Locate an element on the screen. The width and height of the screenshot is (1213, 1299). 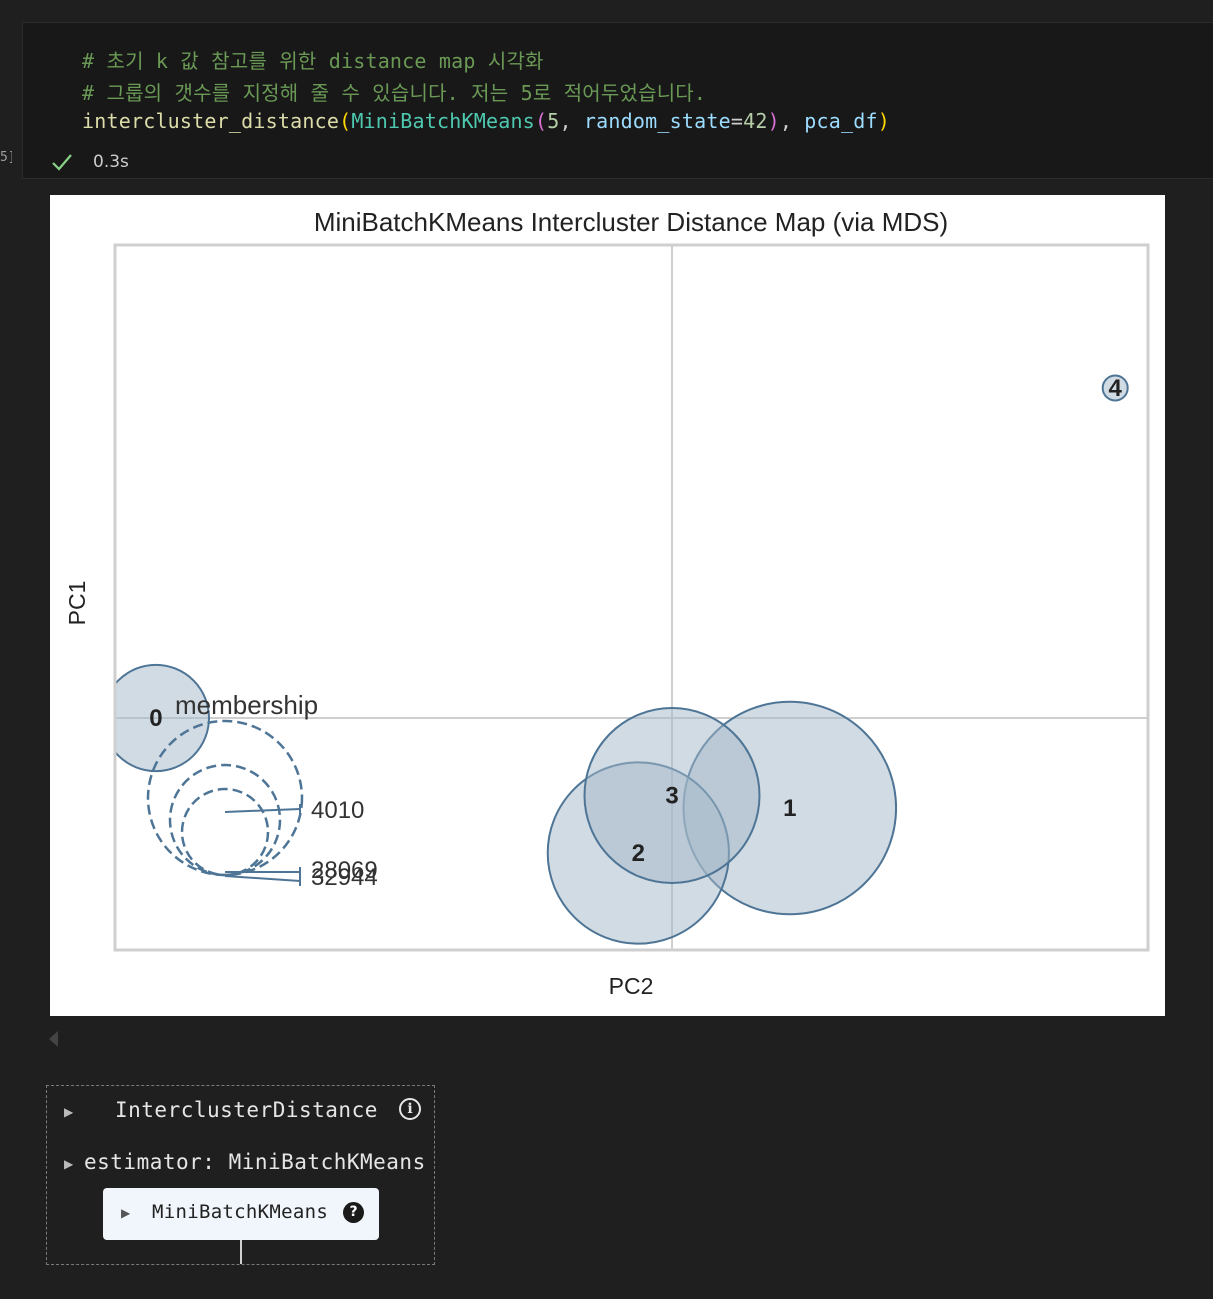
output-collapse-arrow-icon is located at coordinates (53, 1039).